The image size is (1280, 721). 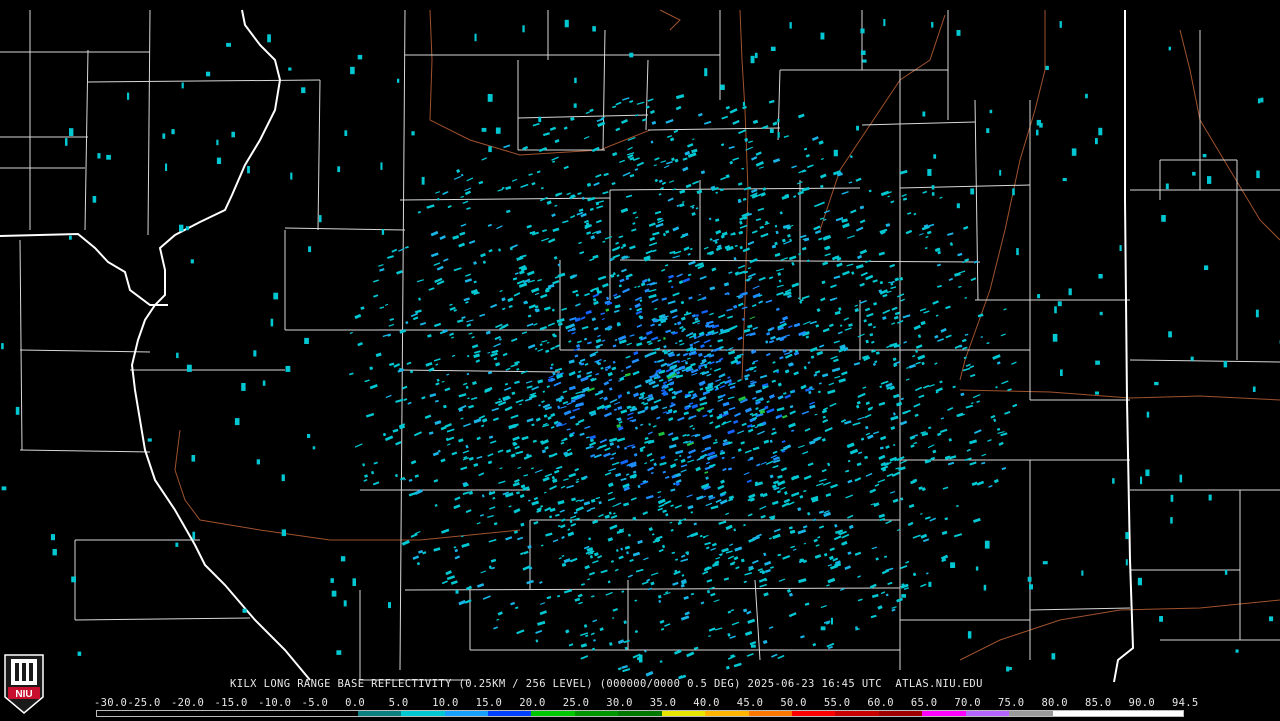 What do you see at coordinates (532, 703) in the screenshot?
I see `scale-label: 20.0` at bounding box center [532, 703].